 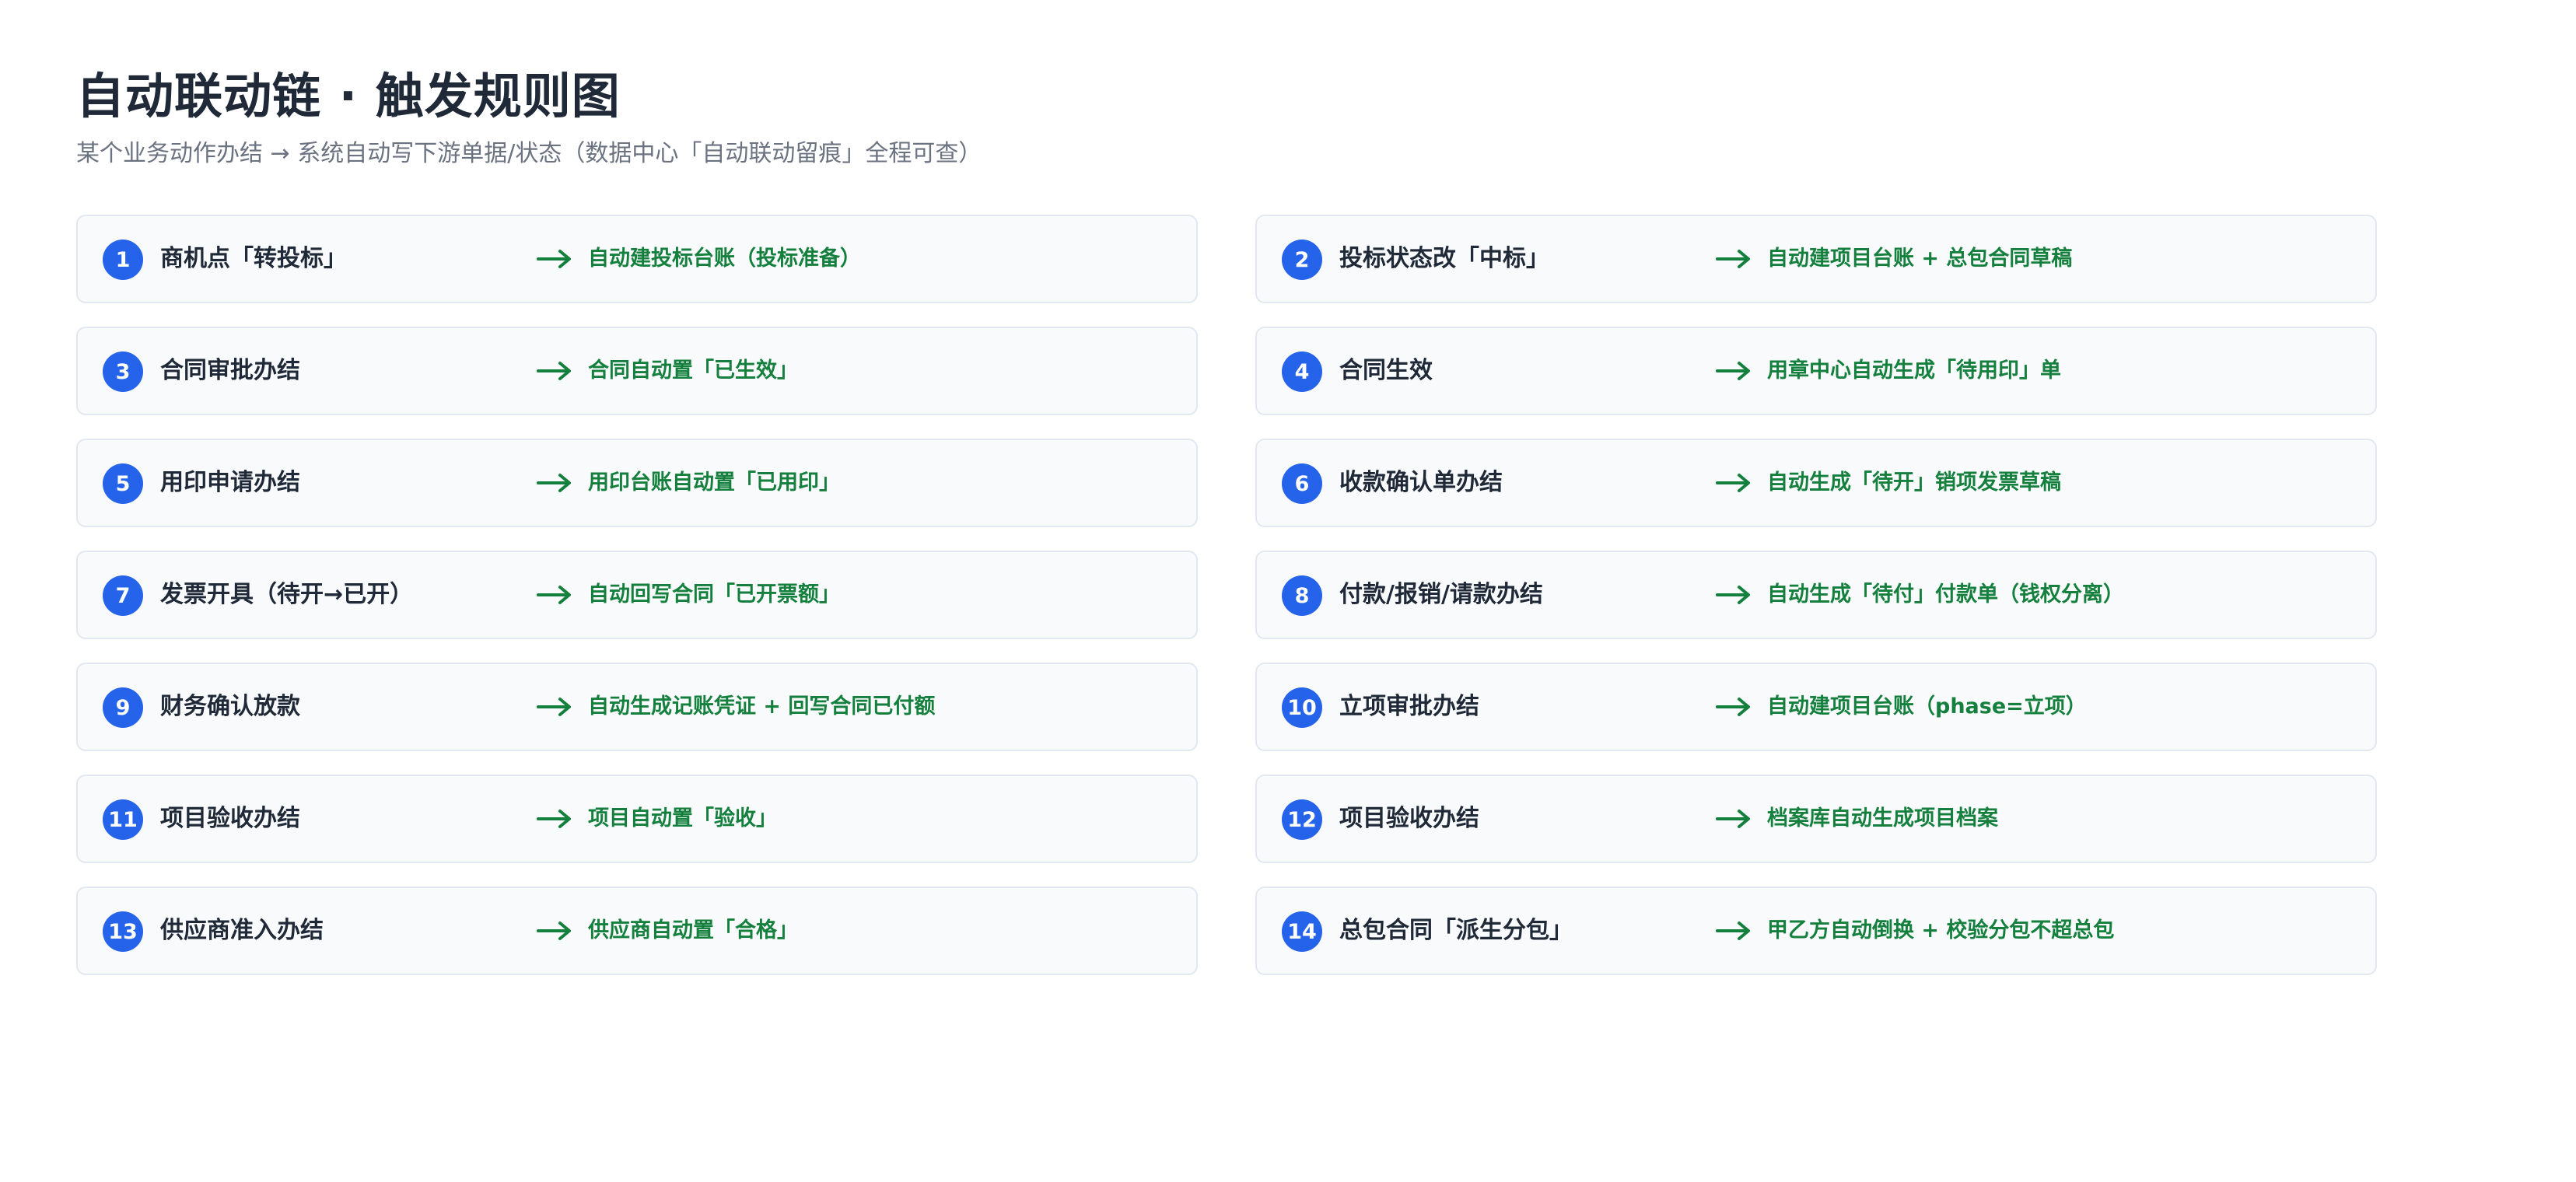 I want to click on trigger-label: 总包合同「派生分包」, so click(x=1456, y=930).